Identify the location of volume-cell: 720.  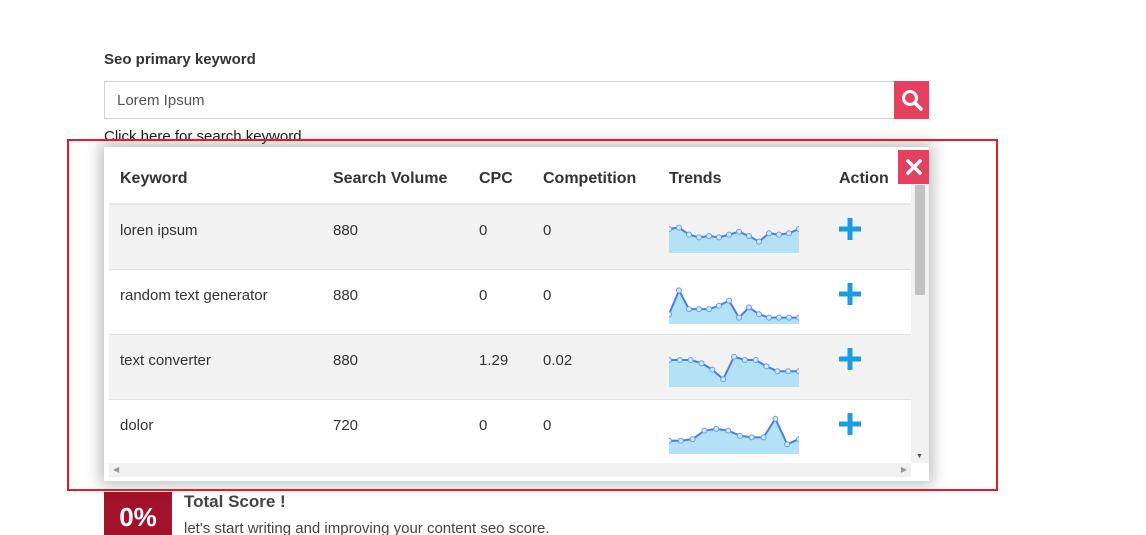
(395, 431).